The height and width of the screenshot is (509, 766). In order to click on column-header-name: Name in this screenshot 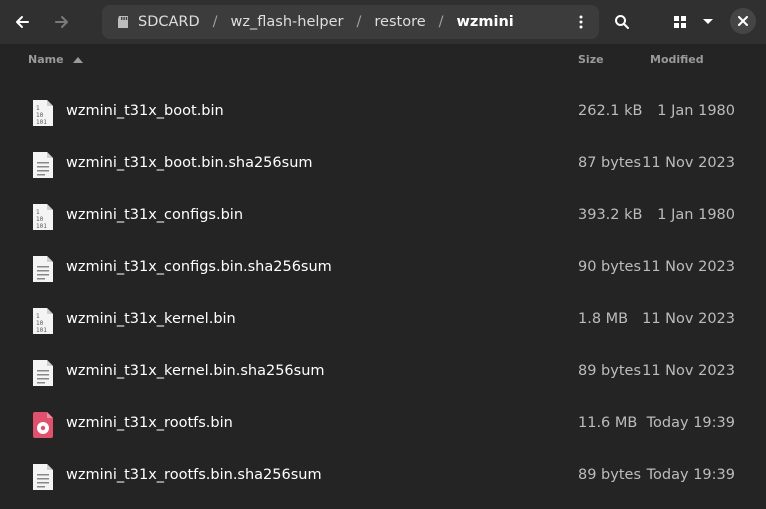, I will do `click(56, 59)`.